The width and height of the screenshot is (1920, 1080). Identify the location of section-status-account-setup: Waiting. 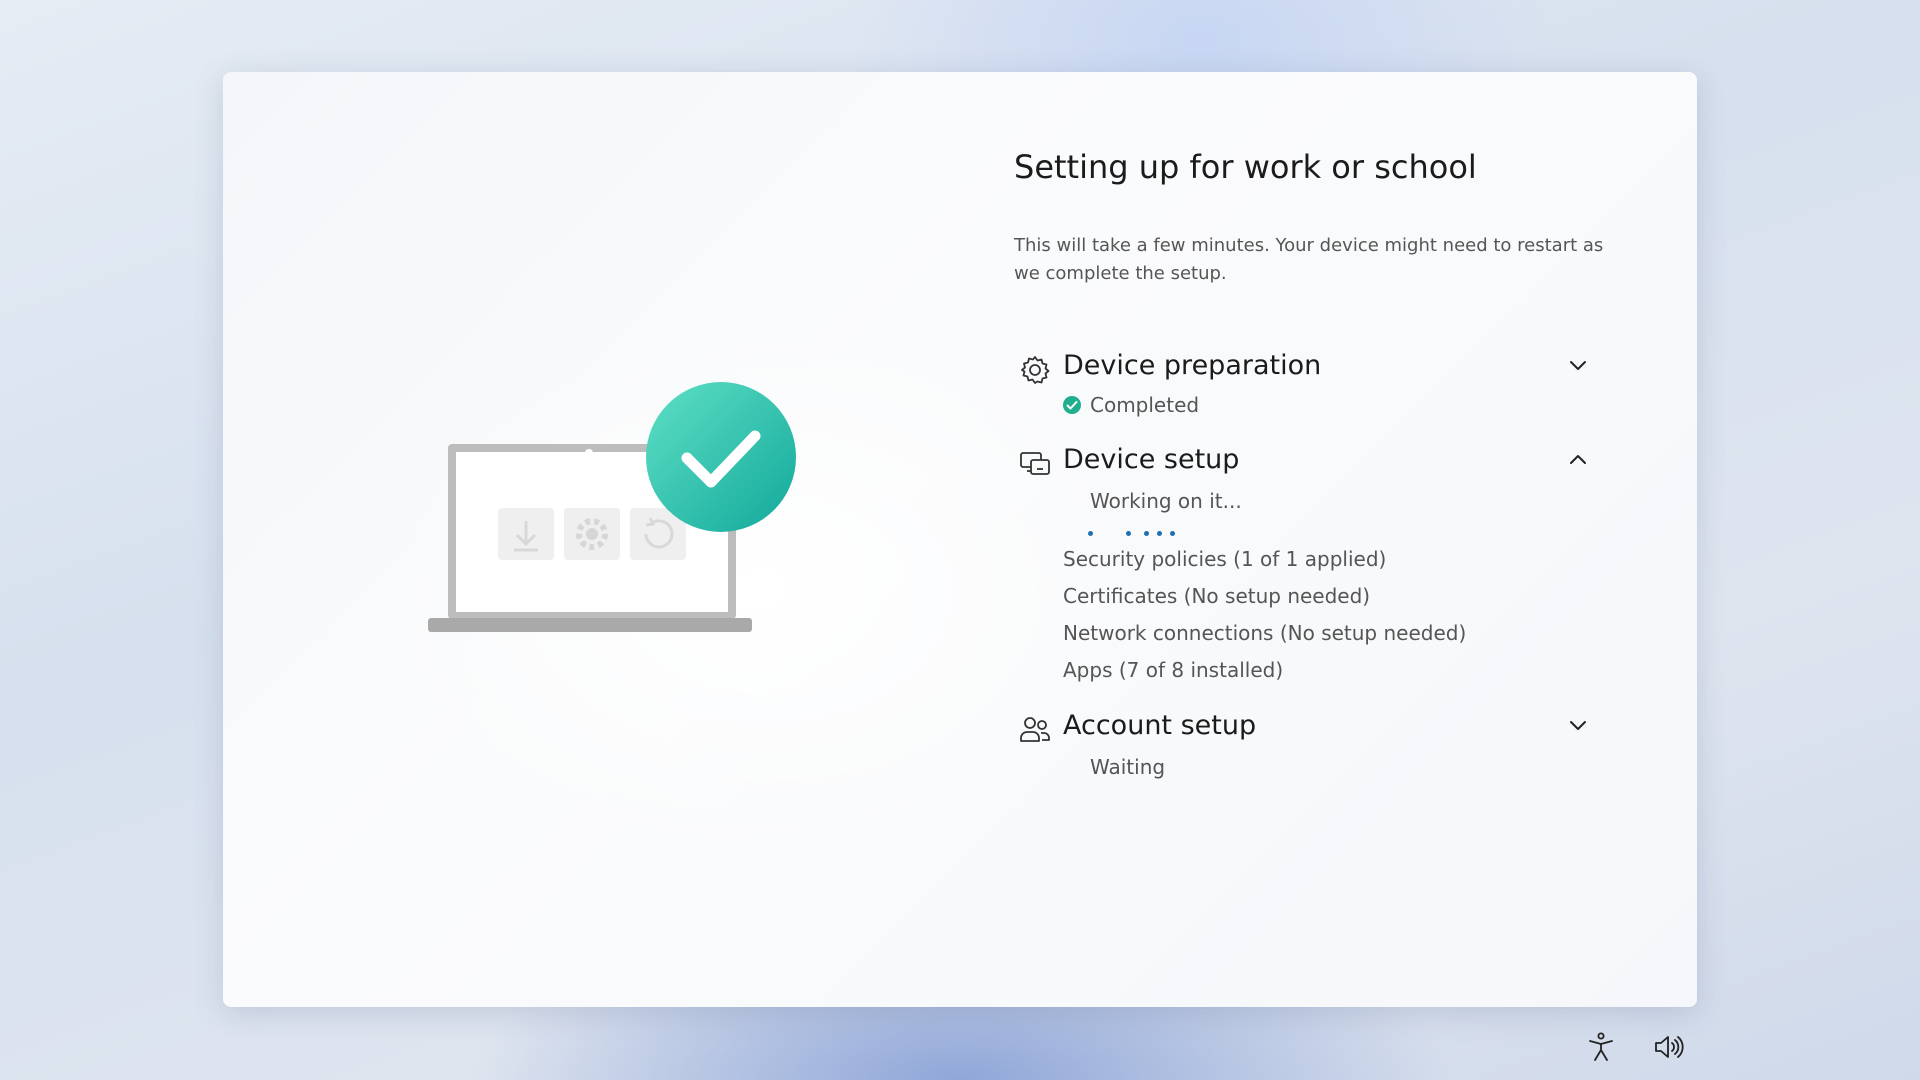
(1128, 767).